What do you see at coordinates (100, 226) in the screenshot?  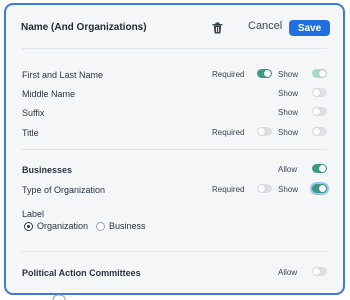 I see `radio-business` at bounding box center [100, 226].